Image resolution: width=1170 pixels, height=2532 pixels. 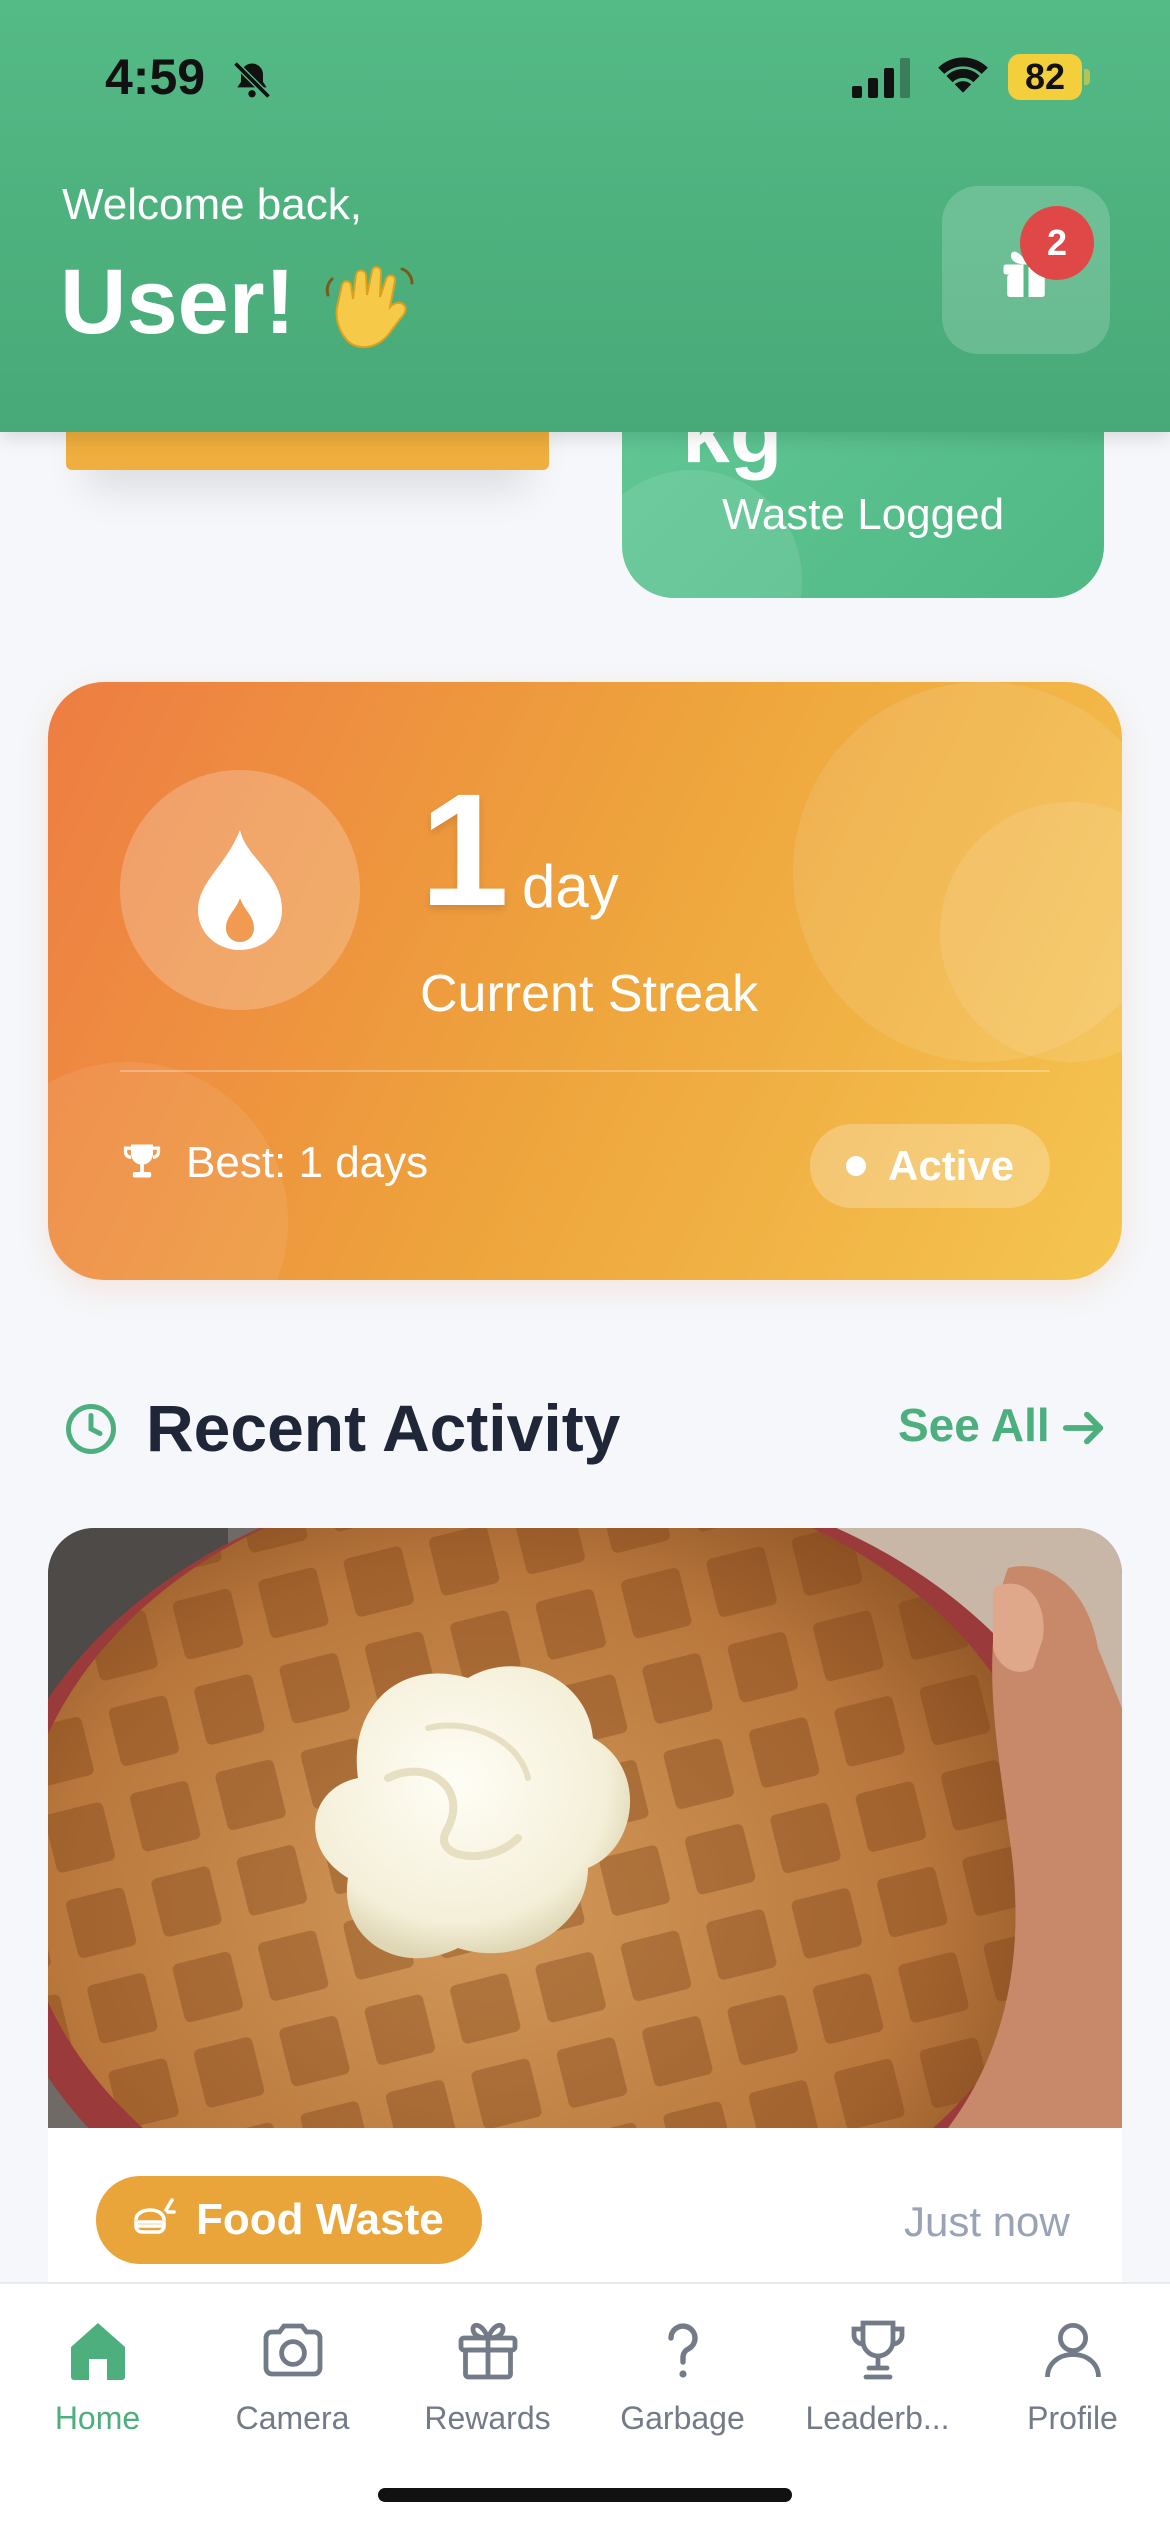 What do you see at coordinates (974, 1425) in the screenshot?
I see `see-all-link: See All` at bounding box center [974, 1425].